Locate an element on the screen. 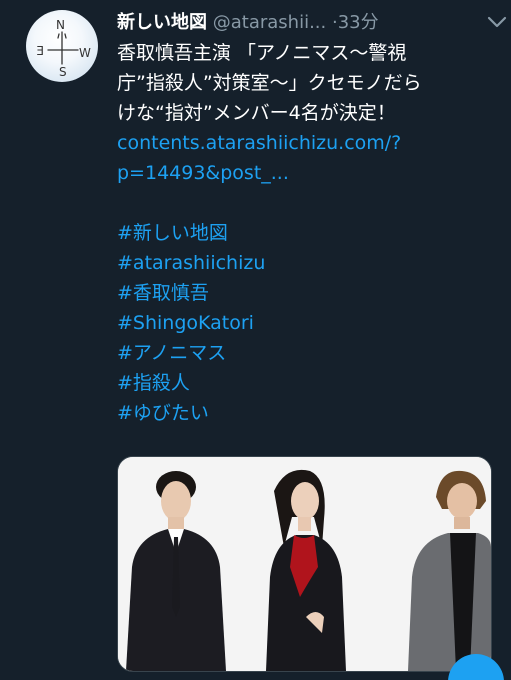 This screenshot has width=511, height=680. hashtag-atarashii-chizu-jp: #新しい地図 is located at coordinates (309, 233).